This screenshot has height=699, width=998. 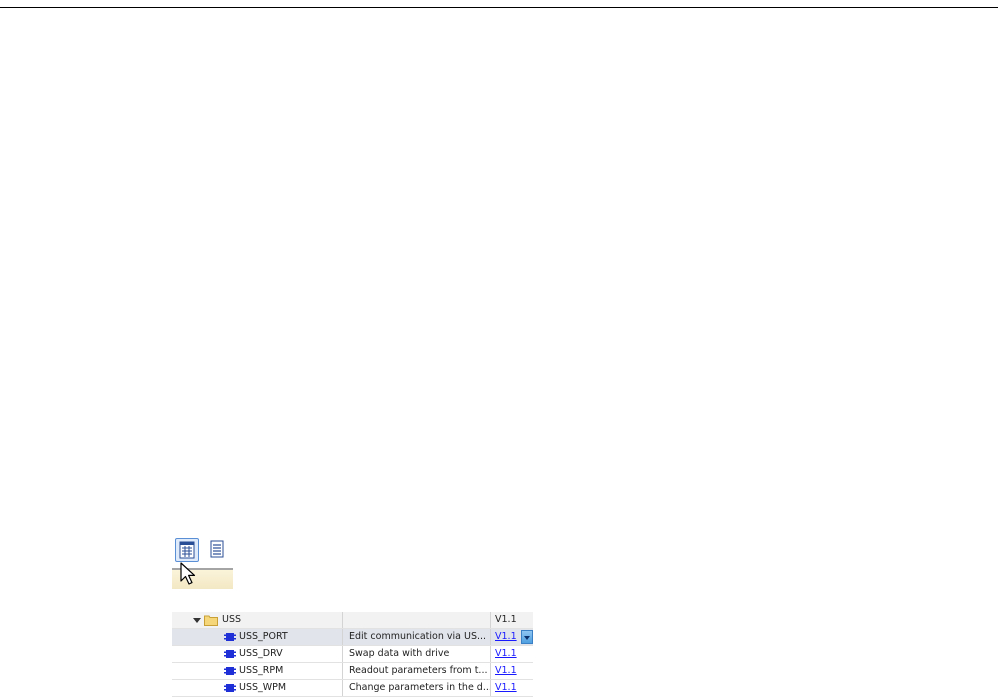 What do you see at coordinates (211, 620) in the screenshot?
I see `folder-icon` at bounding box center [211, 620].